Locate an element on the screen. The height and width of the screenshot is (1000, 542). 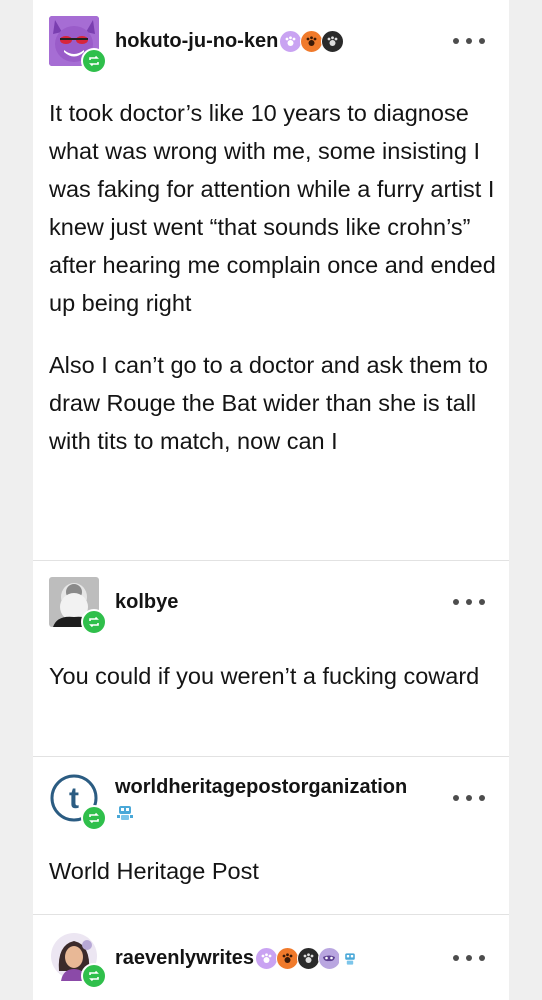
svg-text: t is located at coordinates (74, 798).